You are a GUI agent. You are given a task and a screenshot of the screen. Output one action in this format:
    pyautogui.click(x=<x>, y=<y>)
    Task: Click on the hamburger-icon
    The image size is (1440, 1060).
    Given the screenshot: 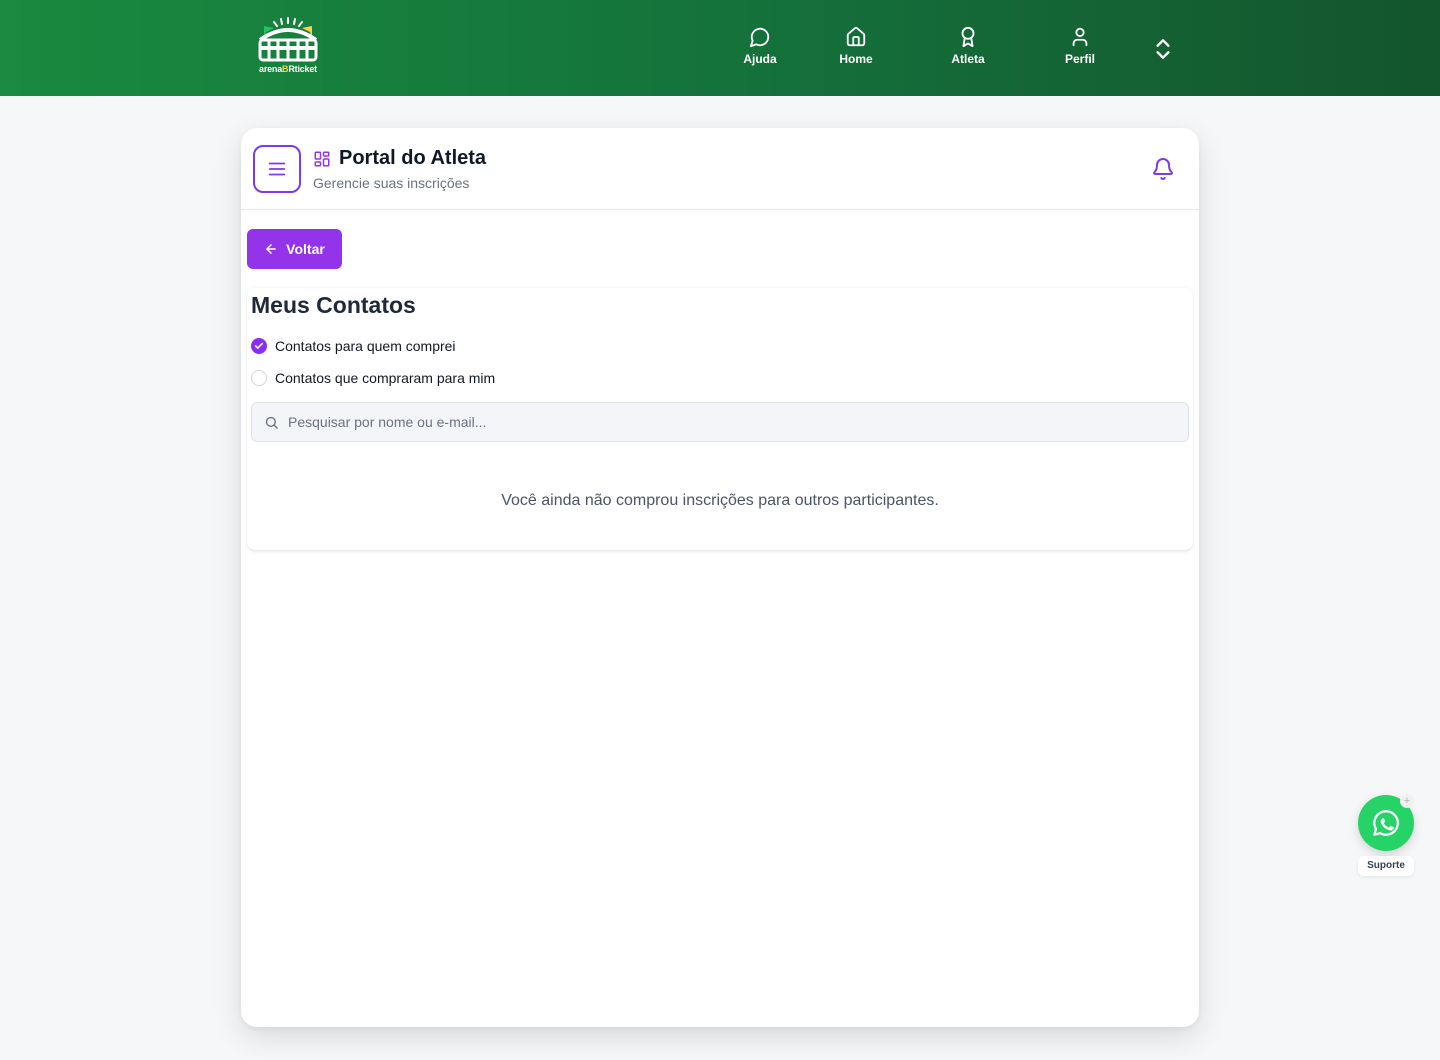 What is the action you would take?
    pyautogui.click(x=277, y=169)
    